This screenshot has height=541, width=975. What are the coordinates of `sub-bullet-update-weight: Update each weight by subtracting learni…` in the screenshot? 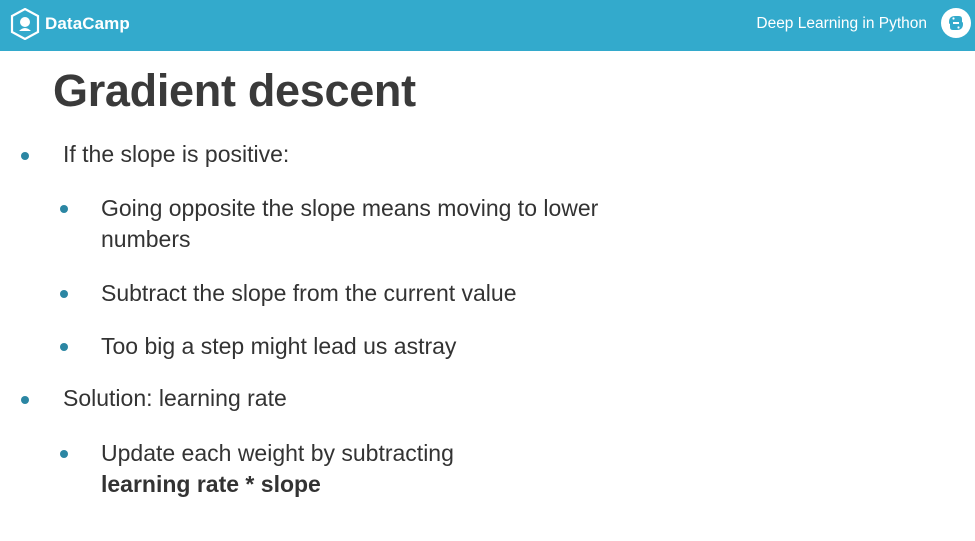 It's located at (411, 469).